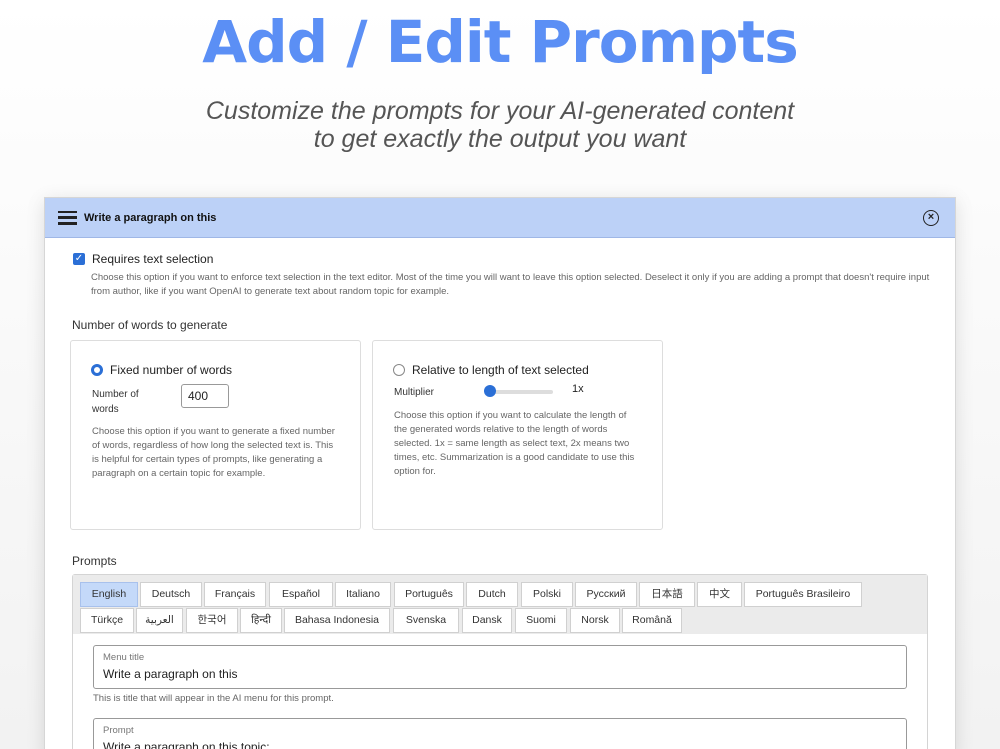 The width and height of the screenshot is (1000, 749). I want to click on tab-turkce: Türkçe, so click(107, 620).